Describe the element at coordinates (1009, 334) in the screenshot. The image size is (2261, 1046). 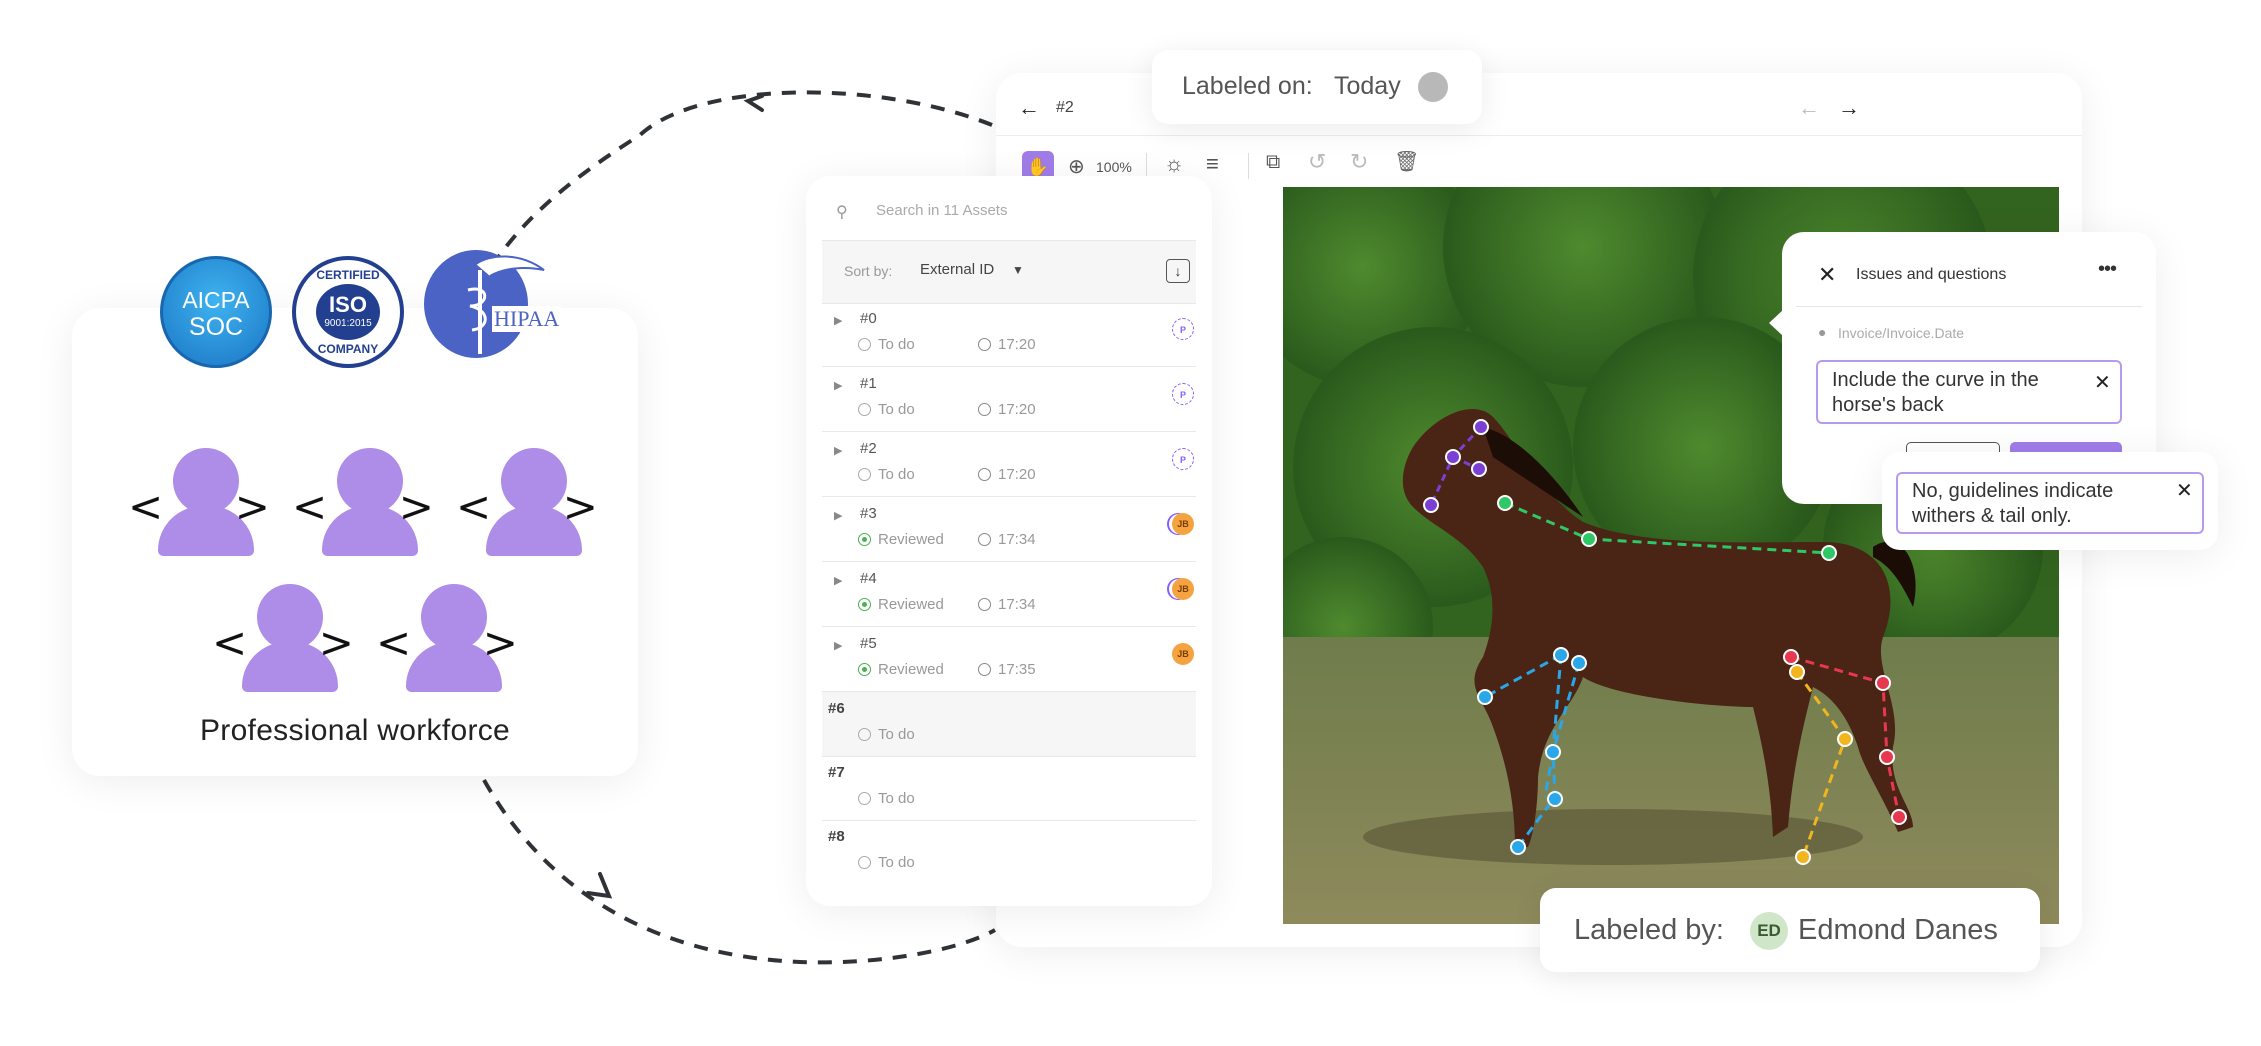
I see `asset-row: ▶ #0 To do 17:20 P` at that location.